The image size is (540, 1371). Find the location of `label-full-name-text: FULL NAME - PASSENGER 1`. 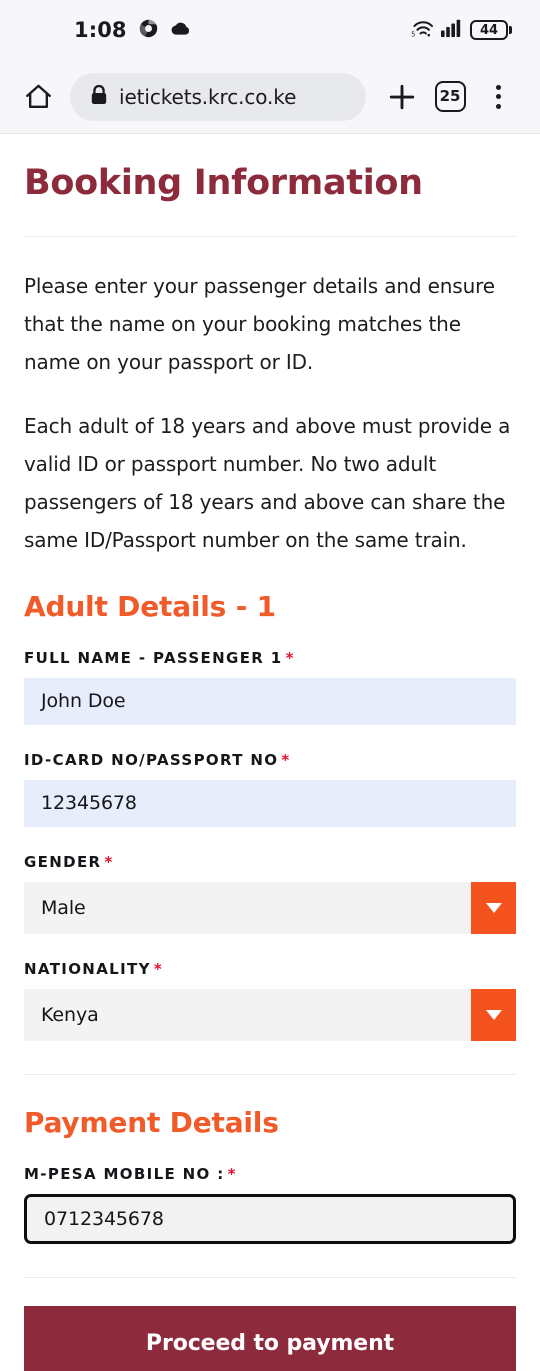

label-full-name-text: FULL NAME - PASSENGER 1 is located at coordinates (153, 657).